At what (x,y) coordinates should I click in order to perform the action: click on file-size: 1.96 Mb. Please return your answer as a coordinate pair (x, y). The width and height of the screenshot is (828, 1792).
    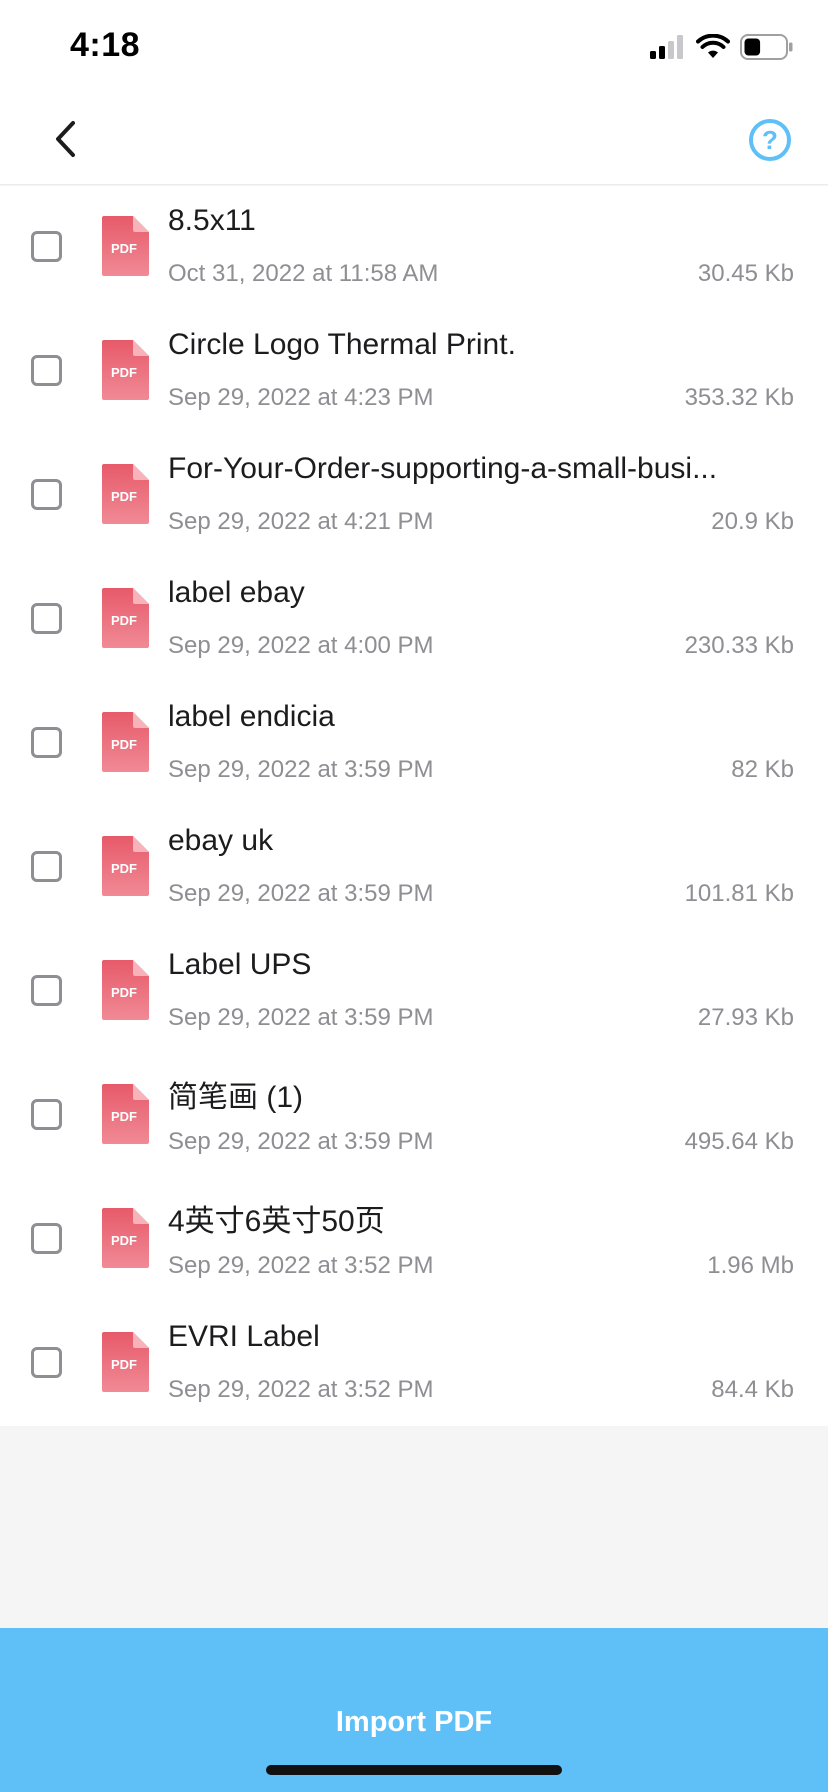
    Looking at the image, I should click on (750, 1265).